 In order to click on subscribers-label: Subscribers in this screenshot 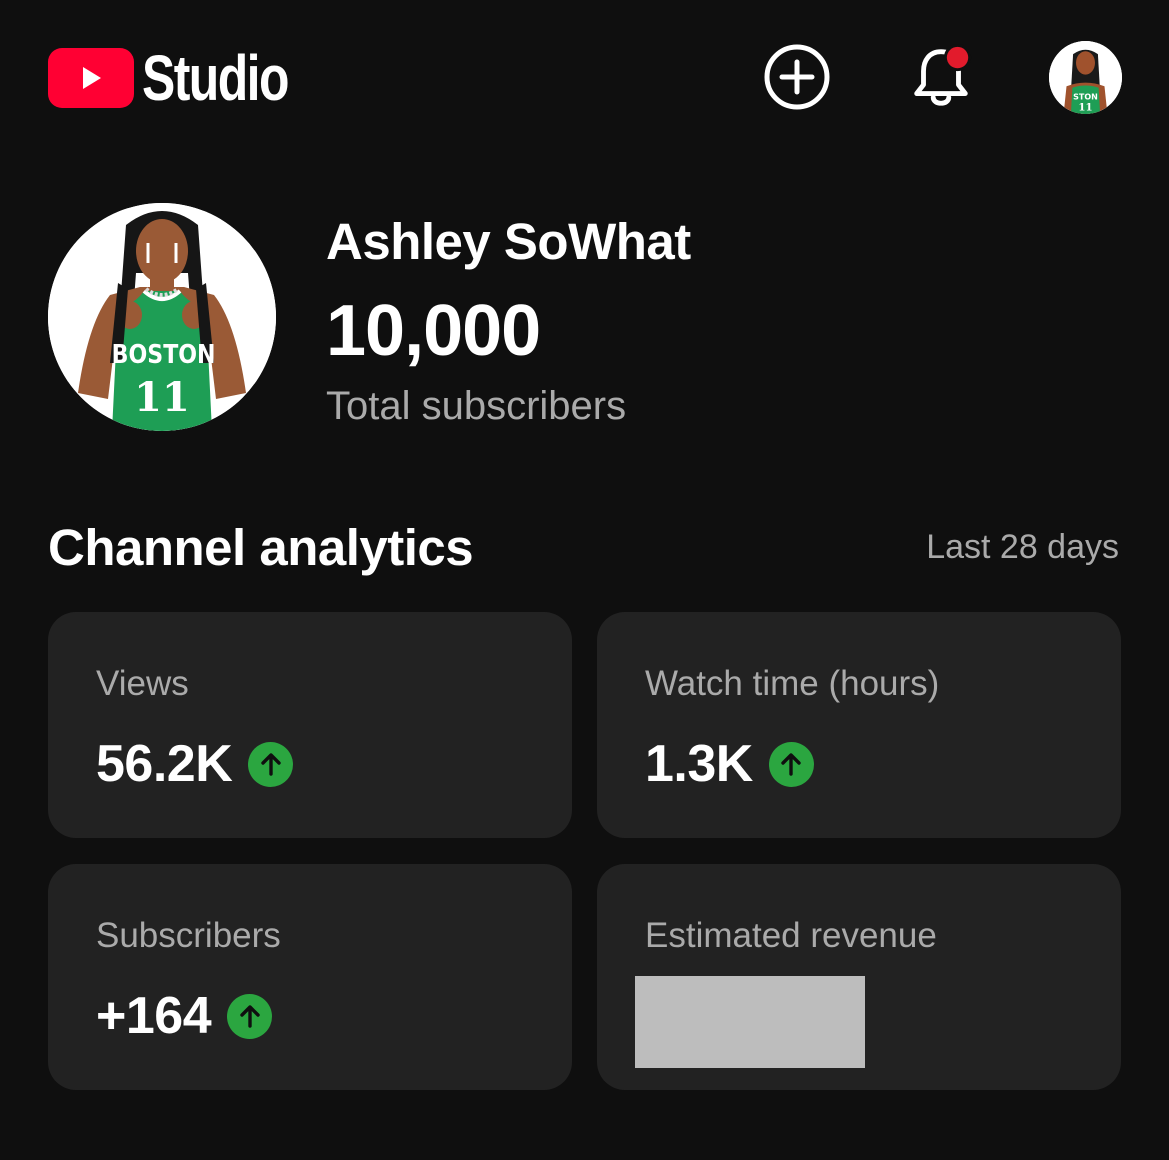, I will do `click(188, 935)`.